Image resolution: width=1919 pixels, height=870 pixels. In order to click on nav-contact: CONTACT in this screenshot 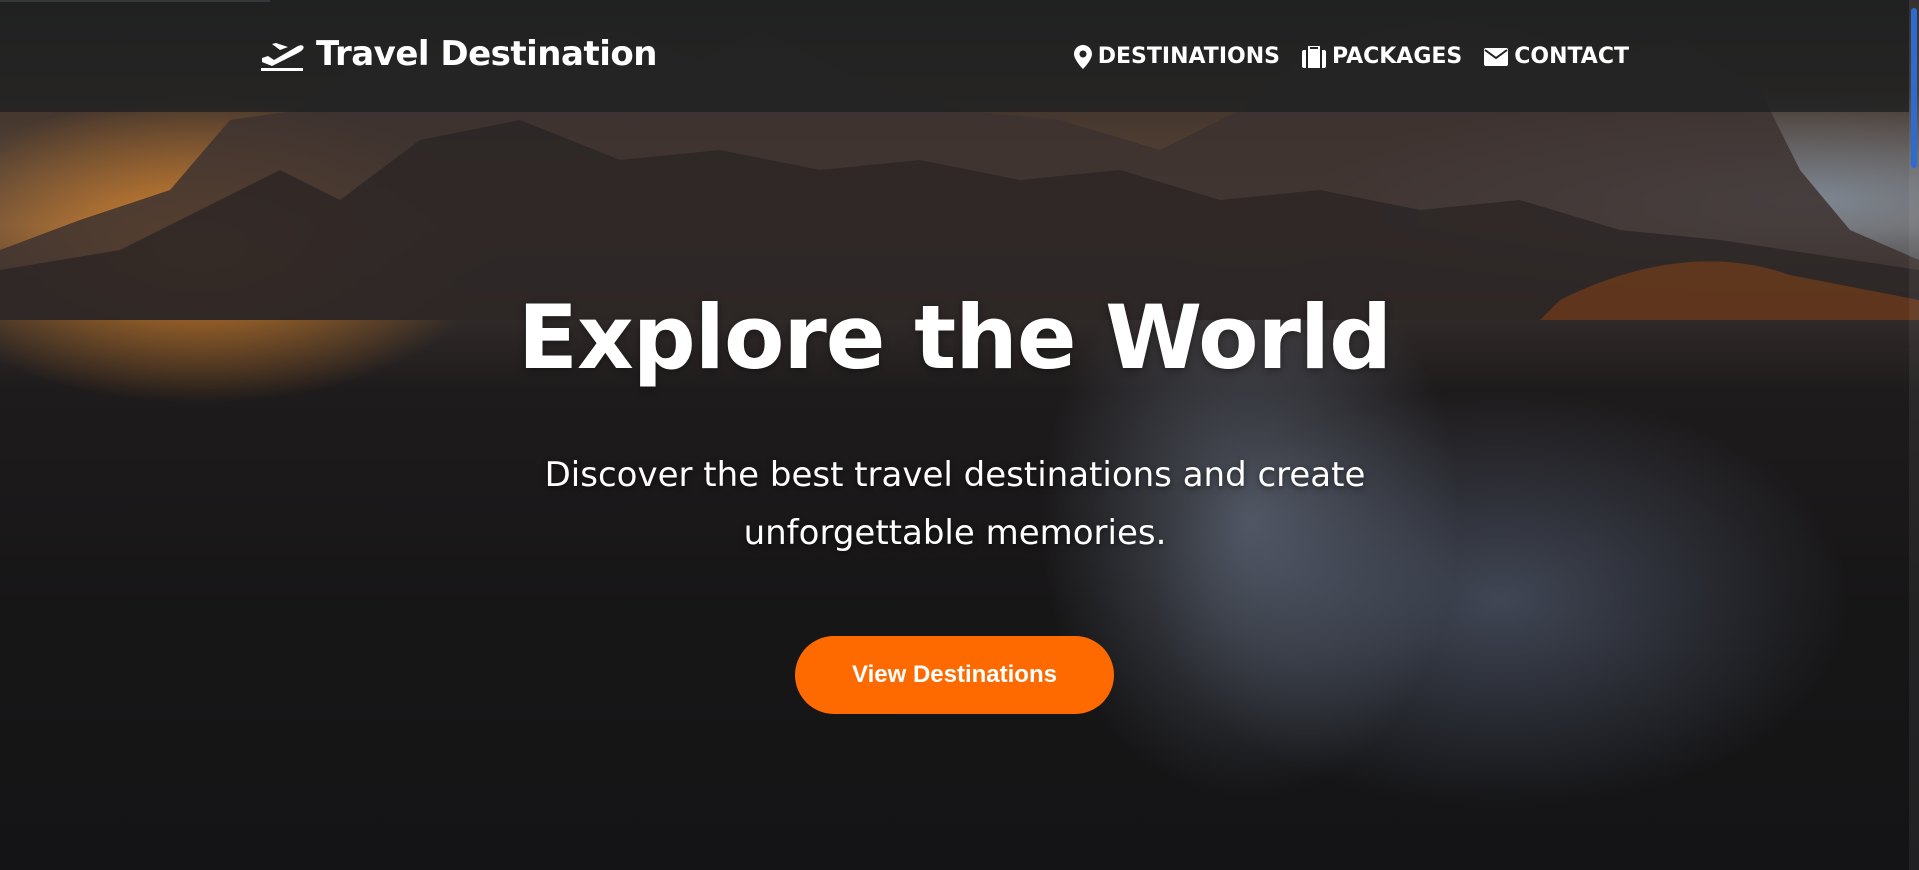, I will do `click(1556, 56)`.